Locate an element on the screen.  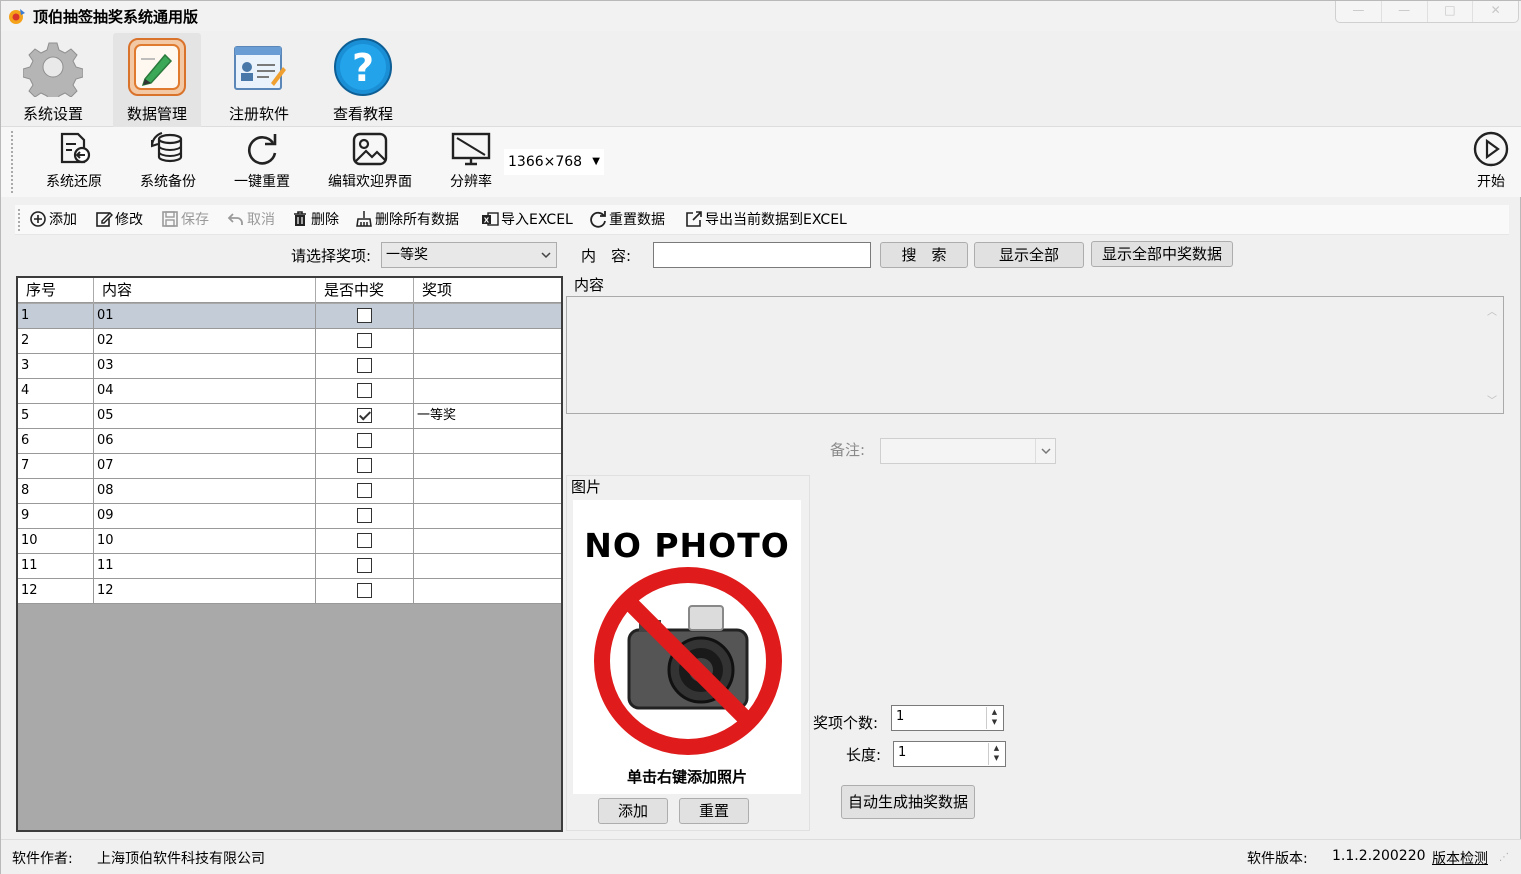
version-check-link: 版本检测 is located at coordinates (1460, 858).